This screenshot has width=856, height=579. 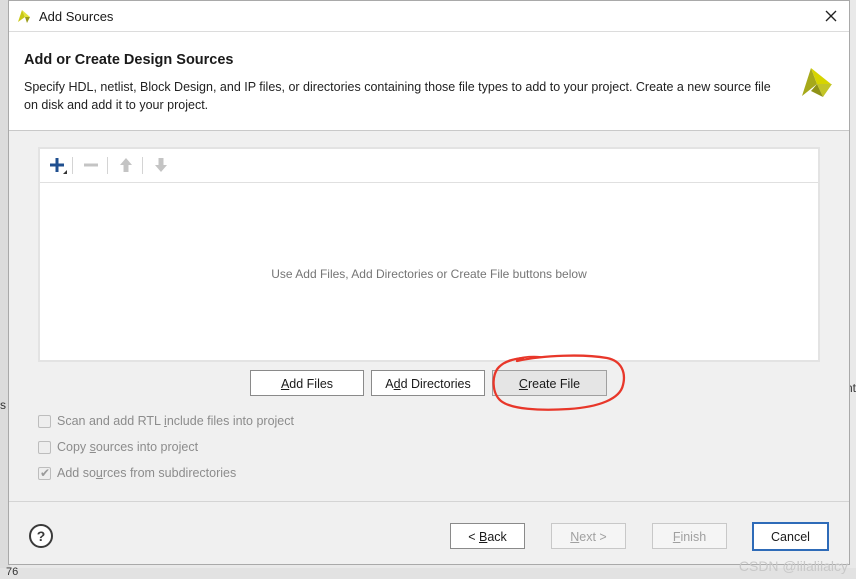 I want to click on annotation-circle, so click(x=559, y=382).